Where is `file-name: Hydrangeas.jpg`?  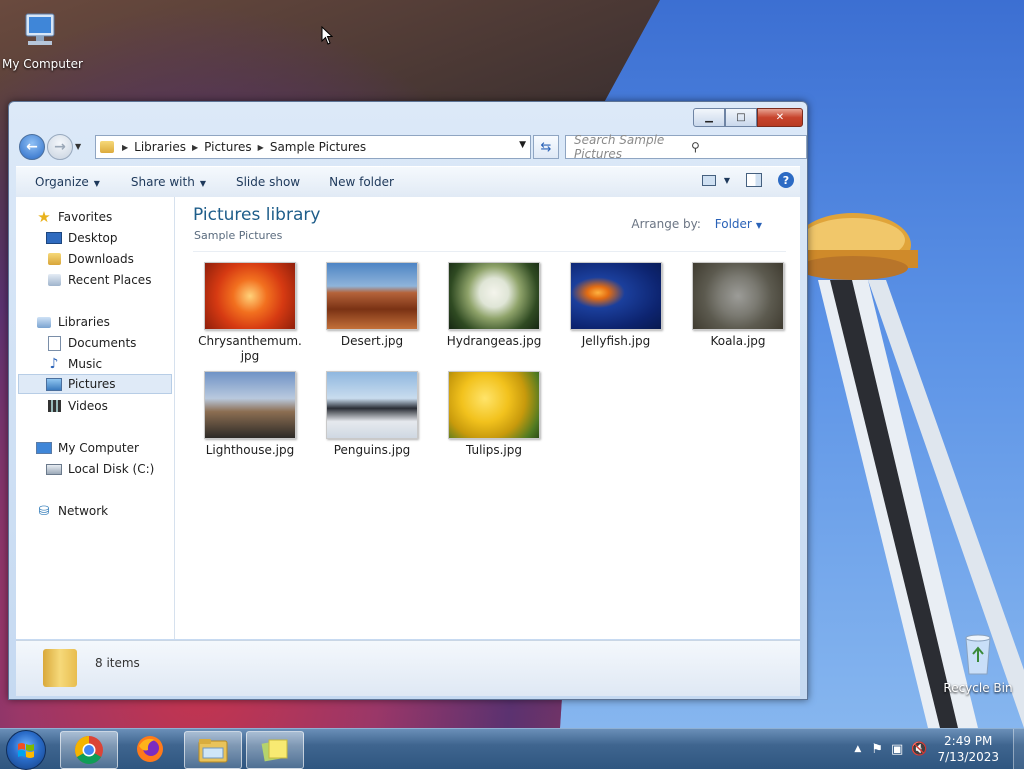 file-name: Hydrangeas.jpg is located at coordinates (494, 341).